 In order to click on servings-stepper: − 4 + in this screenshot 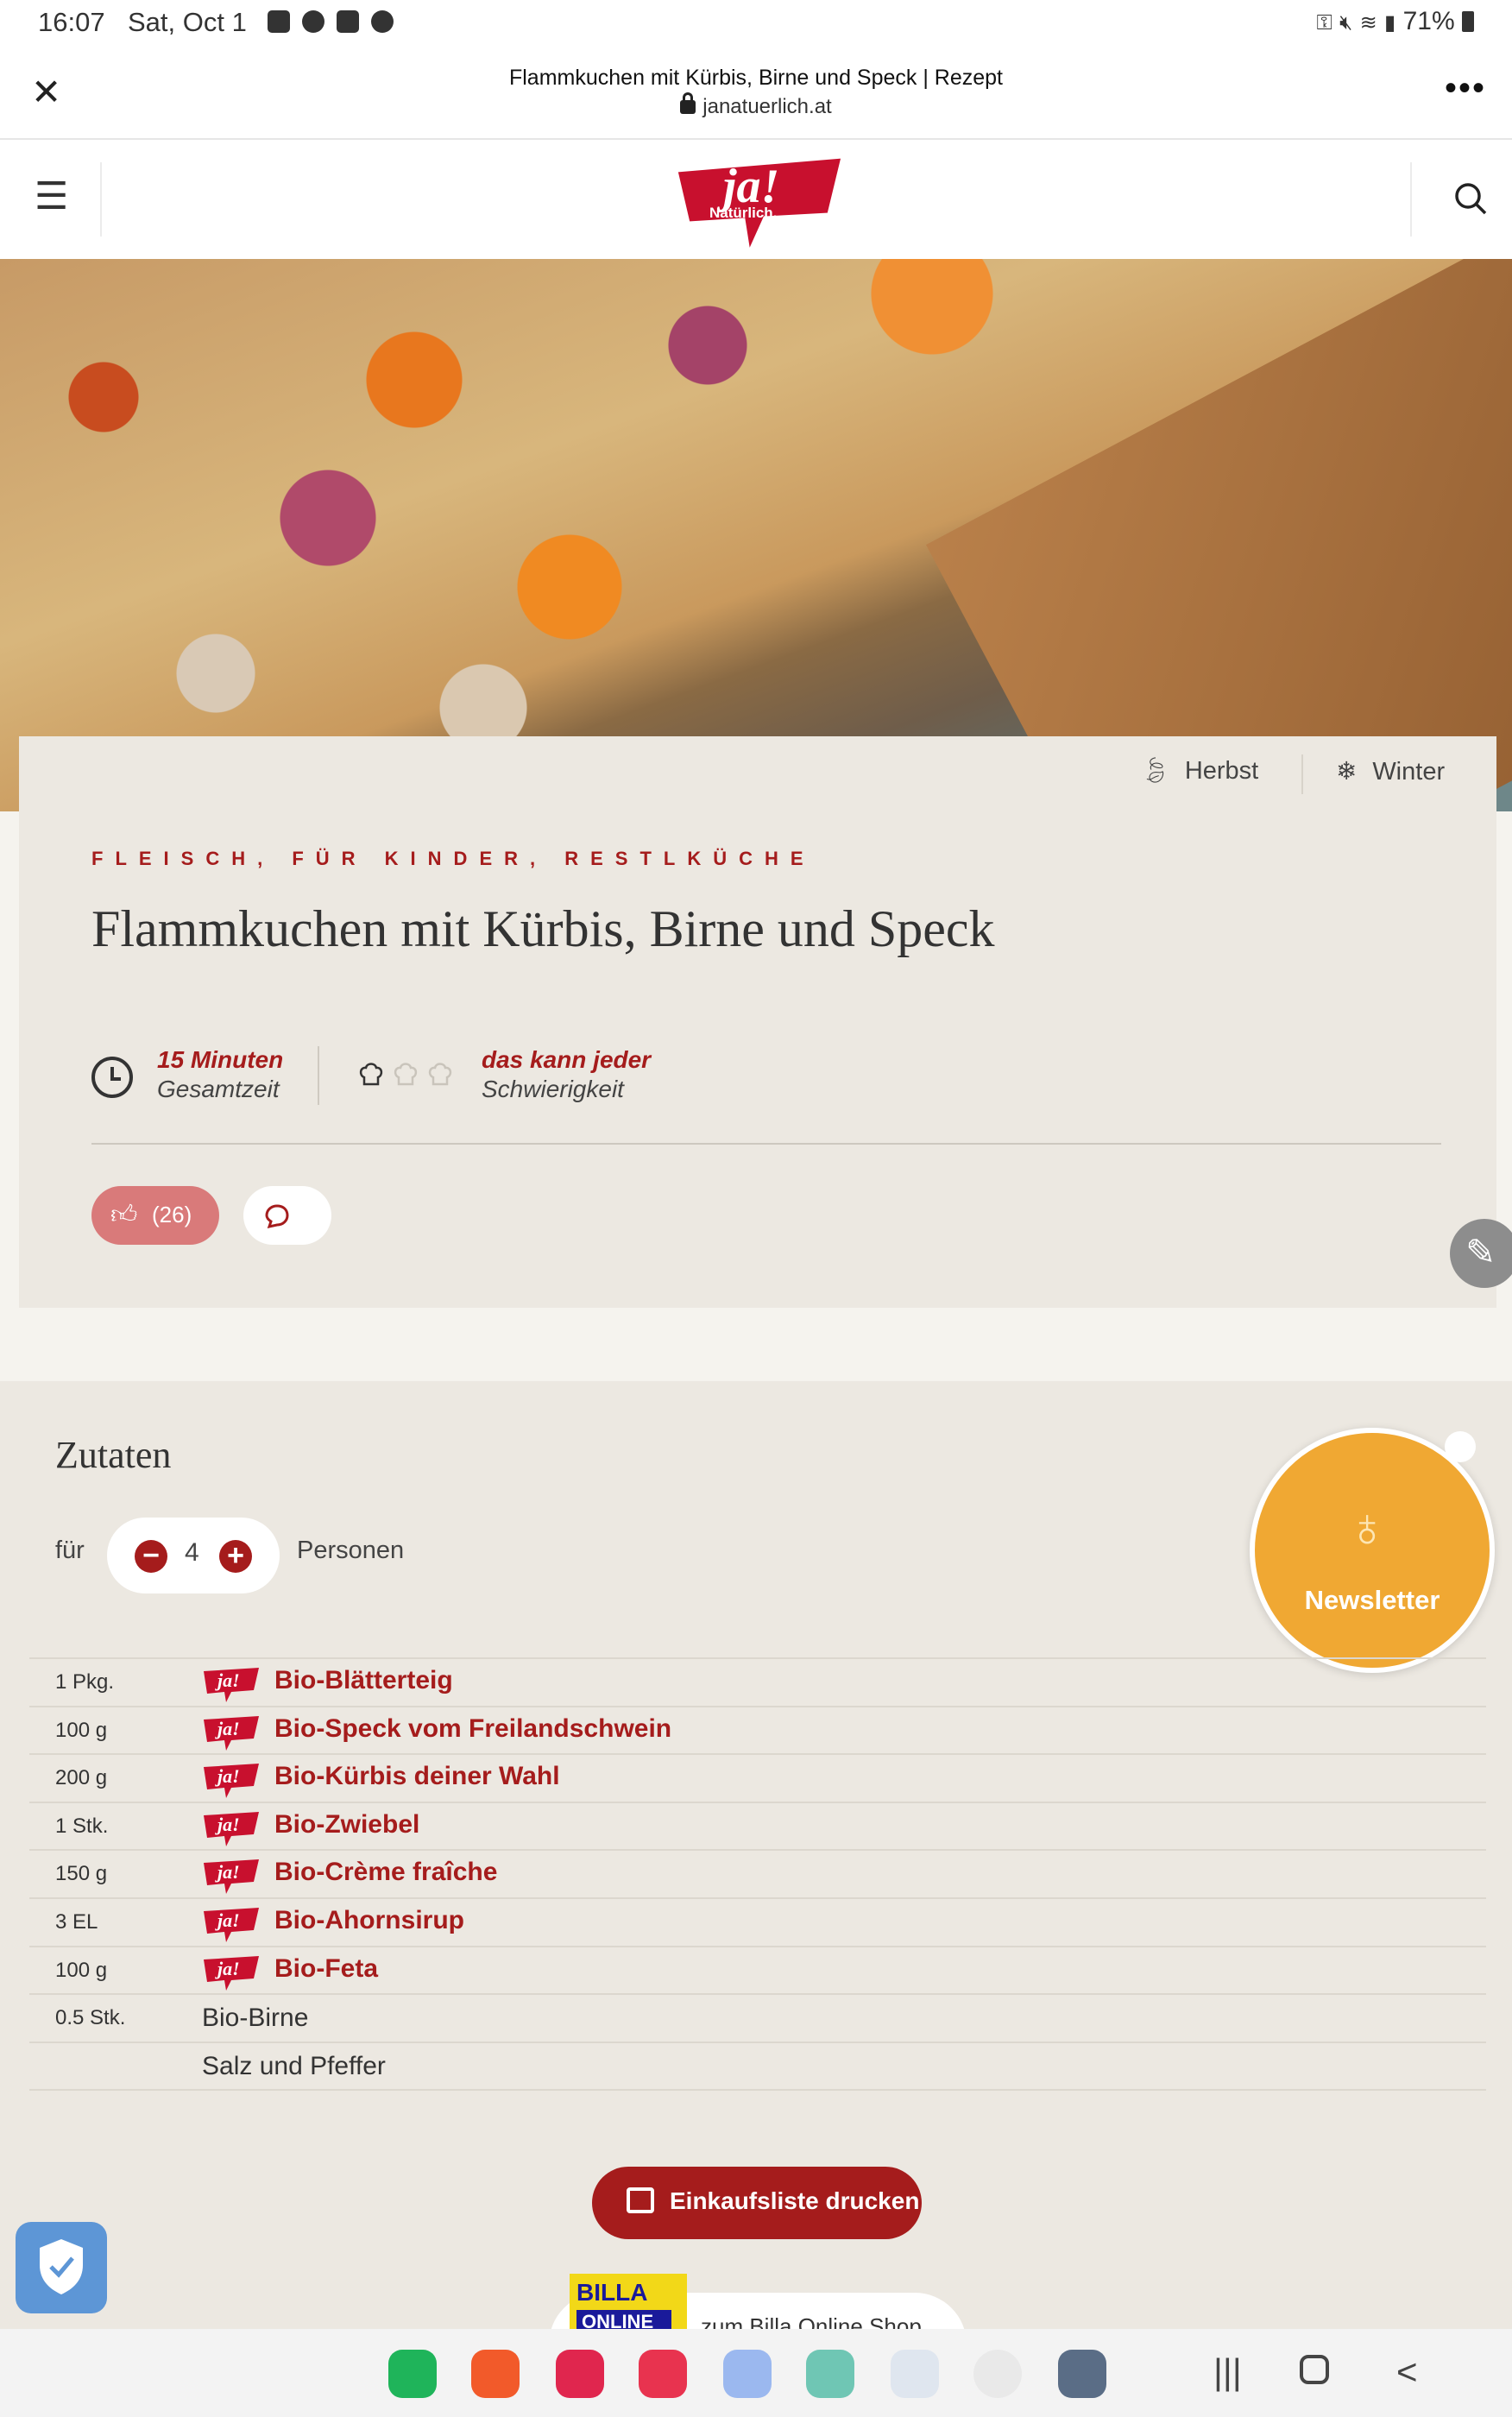, I will do `click(193, 1555)`.